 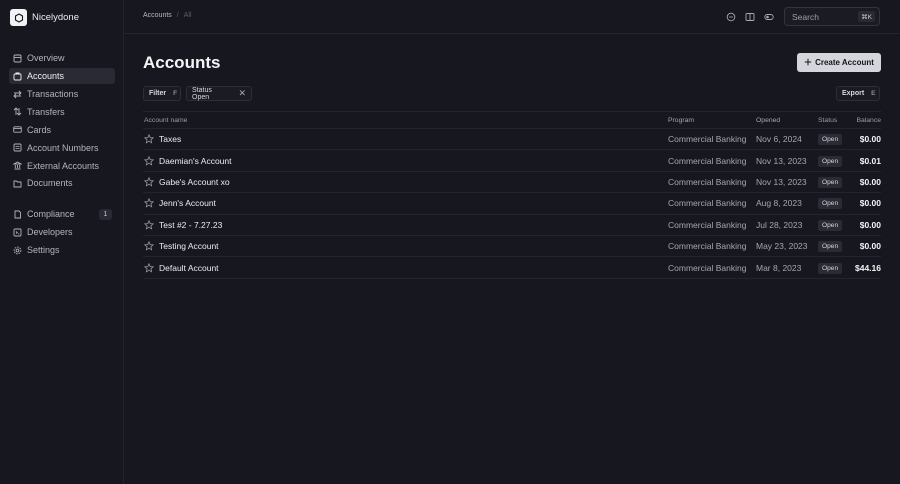 I want to click on export-shortcut: E, so click(x=873, y=93).